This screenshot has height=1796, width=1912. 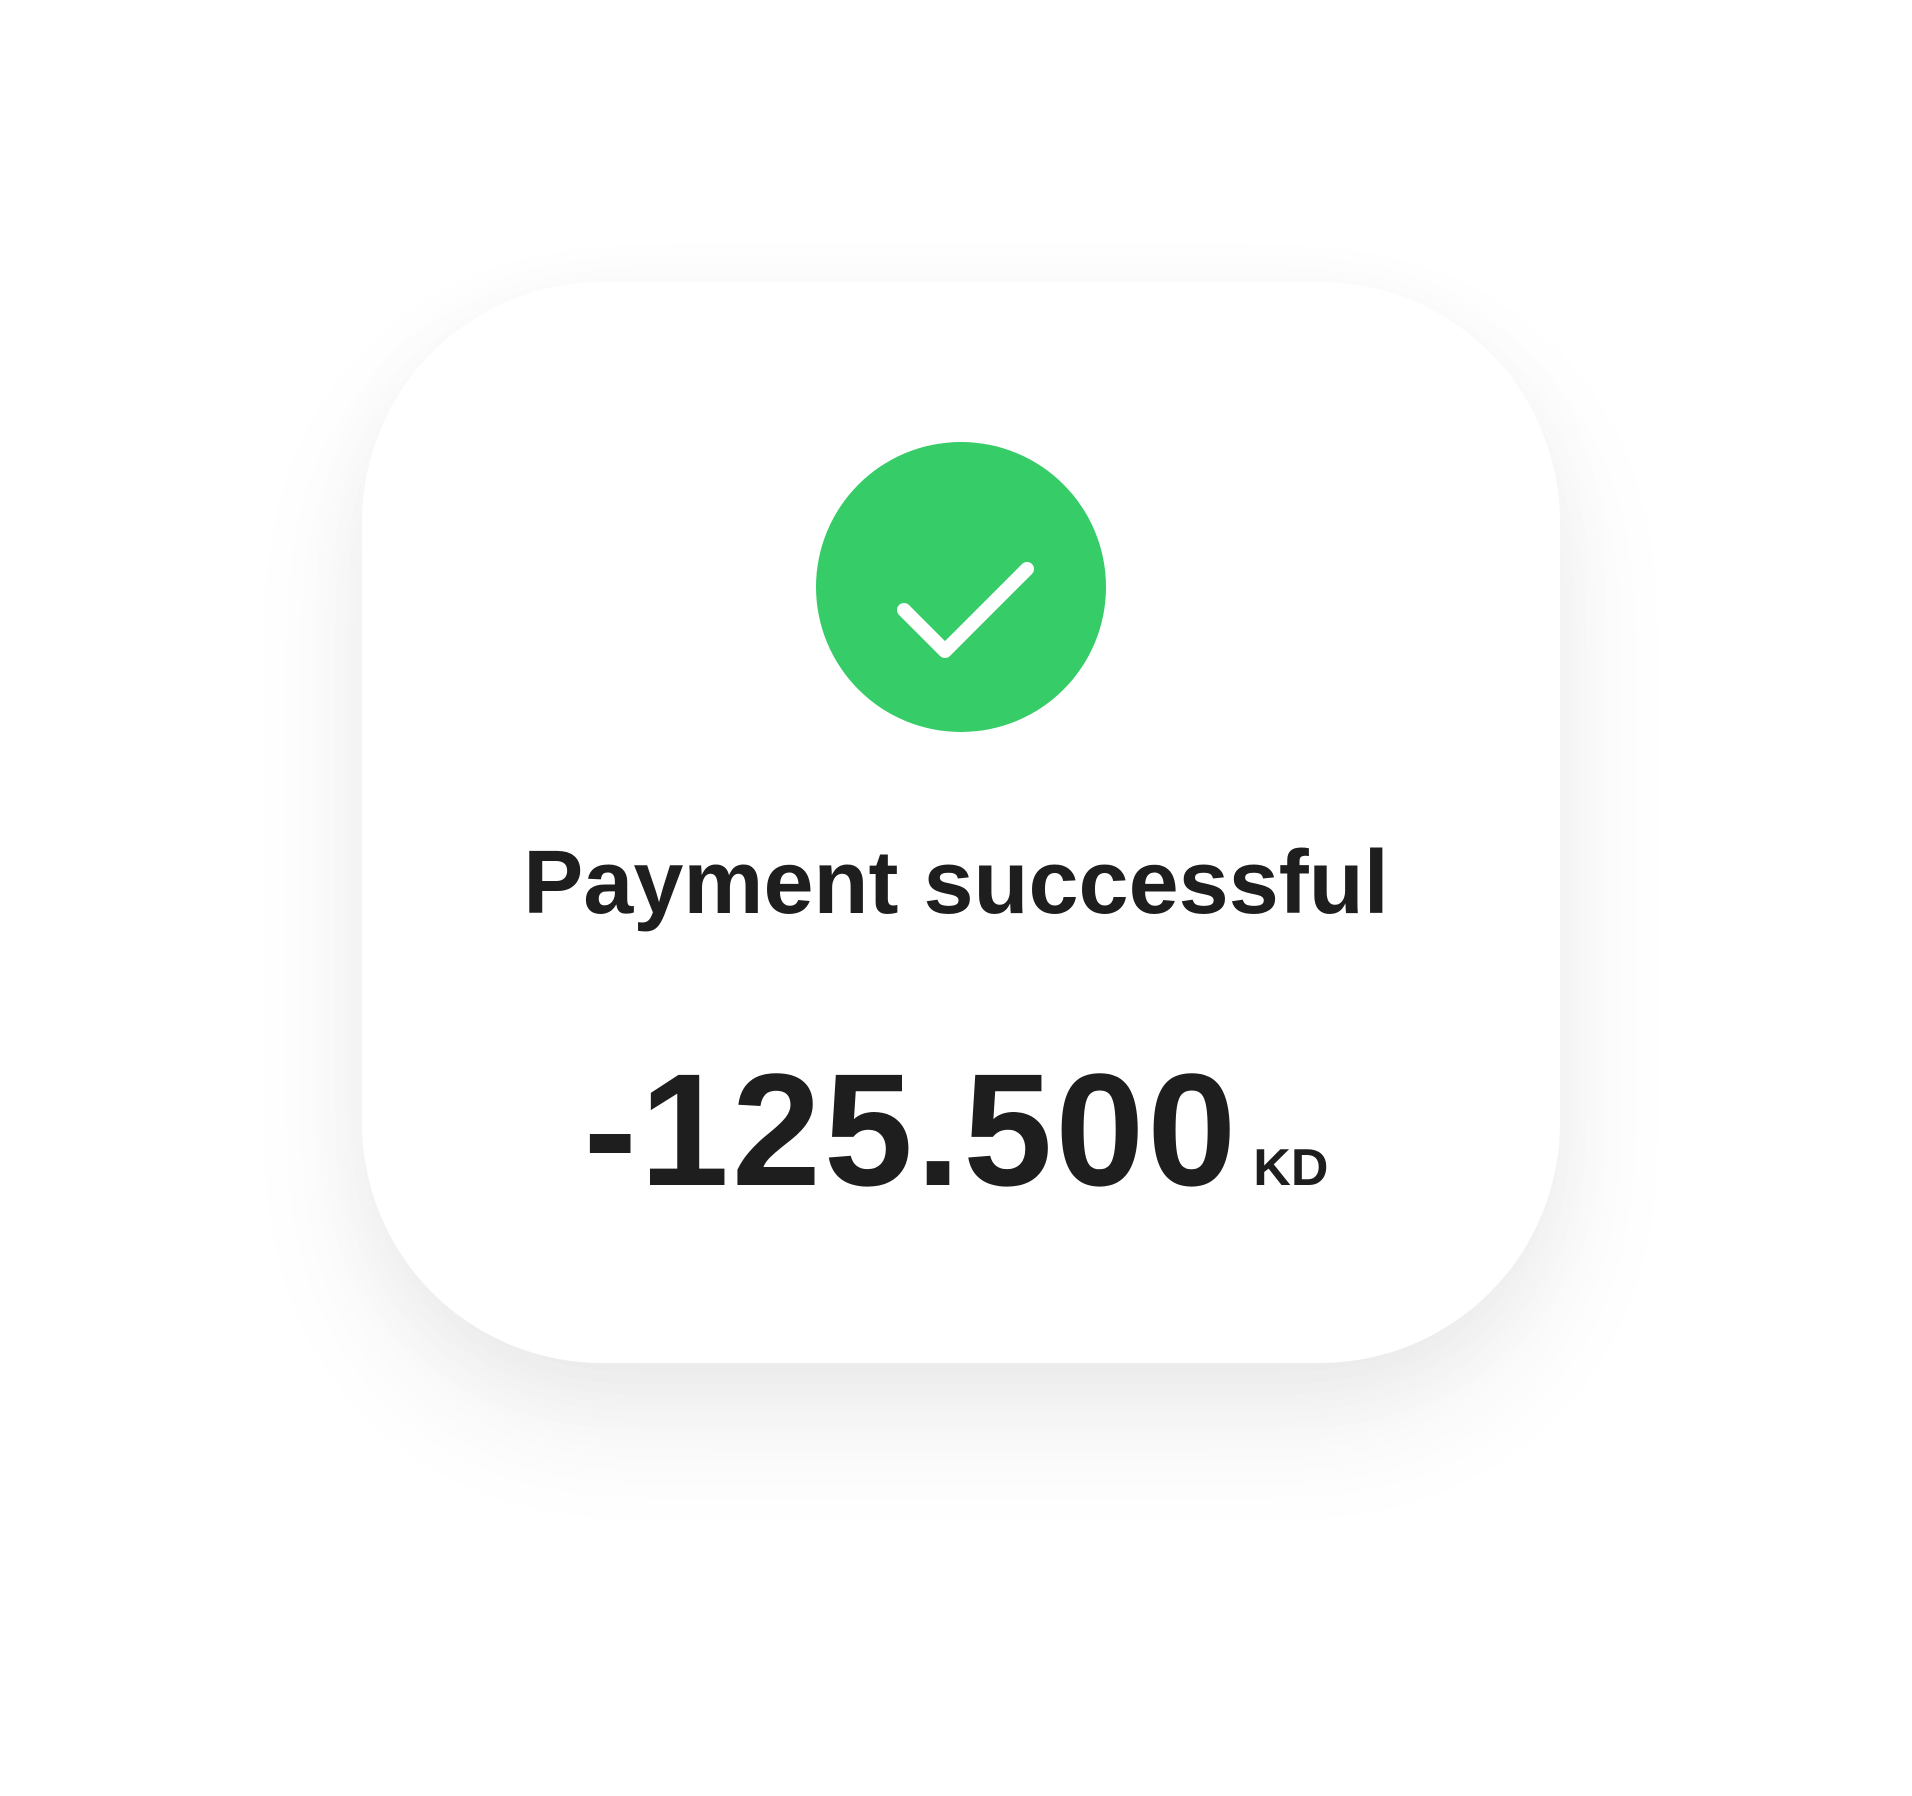 What do you see at coordinates (1291, 1168) in the screenshot?
I see `currency-label: KD` at bounding box center [1291, 1168].